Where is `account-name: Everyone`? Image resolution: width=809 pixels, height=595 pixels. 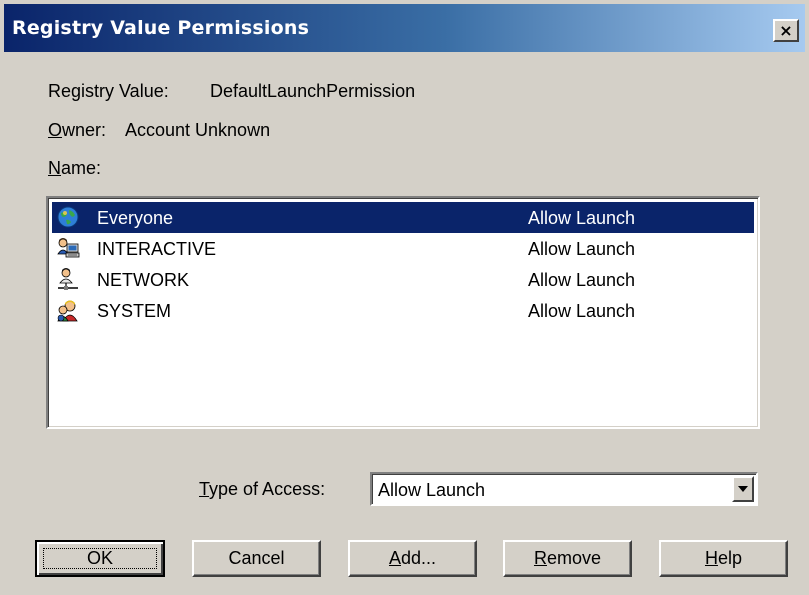
account-name: Everyone is located at coordinates (135, 218).